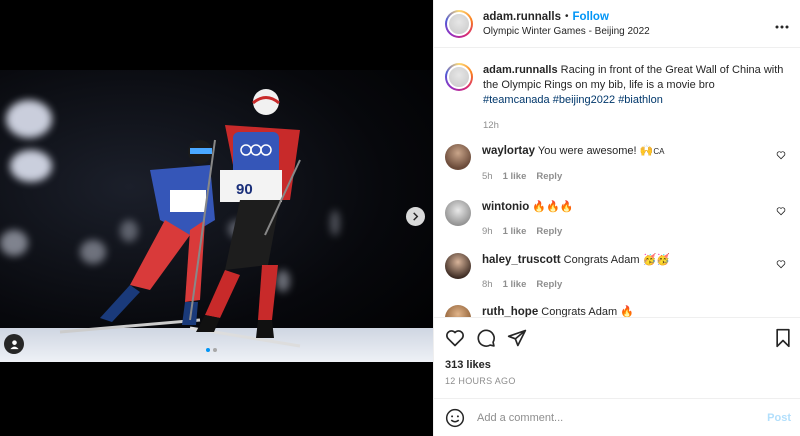  What do you see at coordinates (459, 23) in the screenshot?
I see `author-avatar` at bounding box center [459, 23].